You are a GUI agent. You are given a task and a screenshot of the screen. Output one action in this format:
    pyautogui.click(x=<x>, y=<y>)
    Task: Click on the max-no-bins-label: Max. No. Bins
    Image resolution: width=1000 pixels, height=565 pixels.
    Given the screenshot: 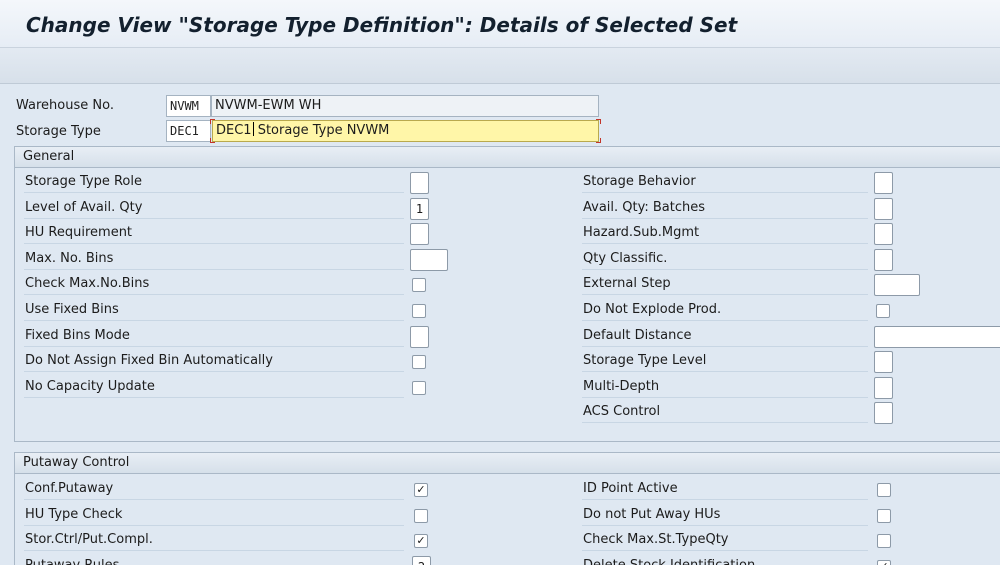 What is the action you would take?
    pyautogui.click(x=214, y=260)
    